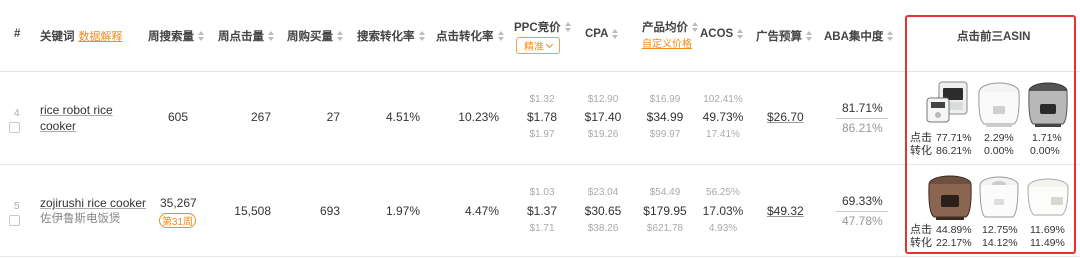 The height and width of the screenshot is (259, 1080). I want to click on header-ppc: PPC竞价, so click(542, 27).